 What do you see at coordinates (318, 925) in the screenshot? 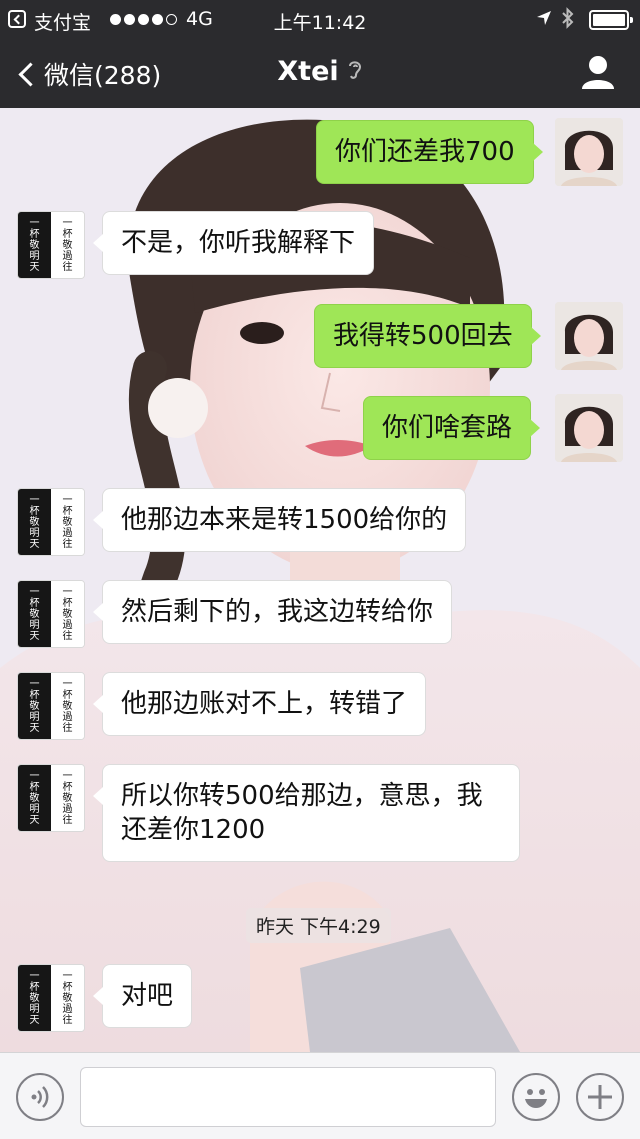
I see `message-timestamp: 昨天 下午4:29` at bounding box center [318, 925].